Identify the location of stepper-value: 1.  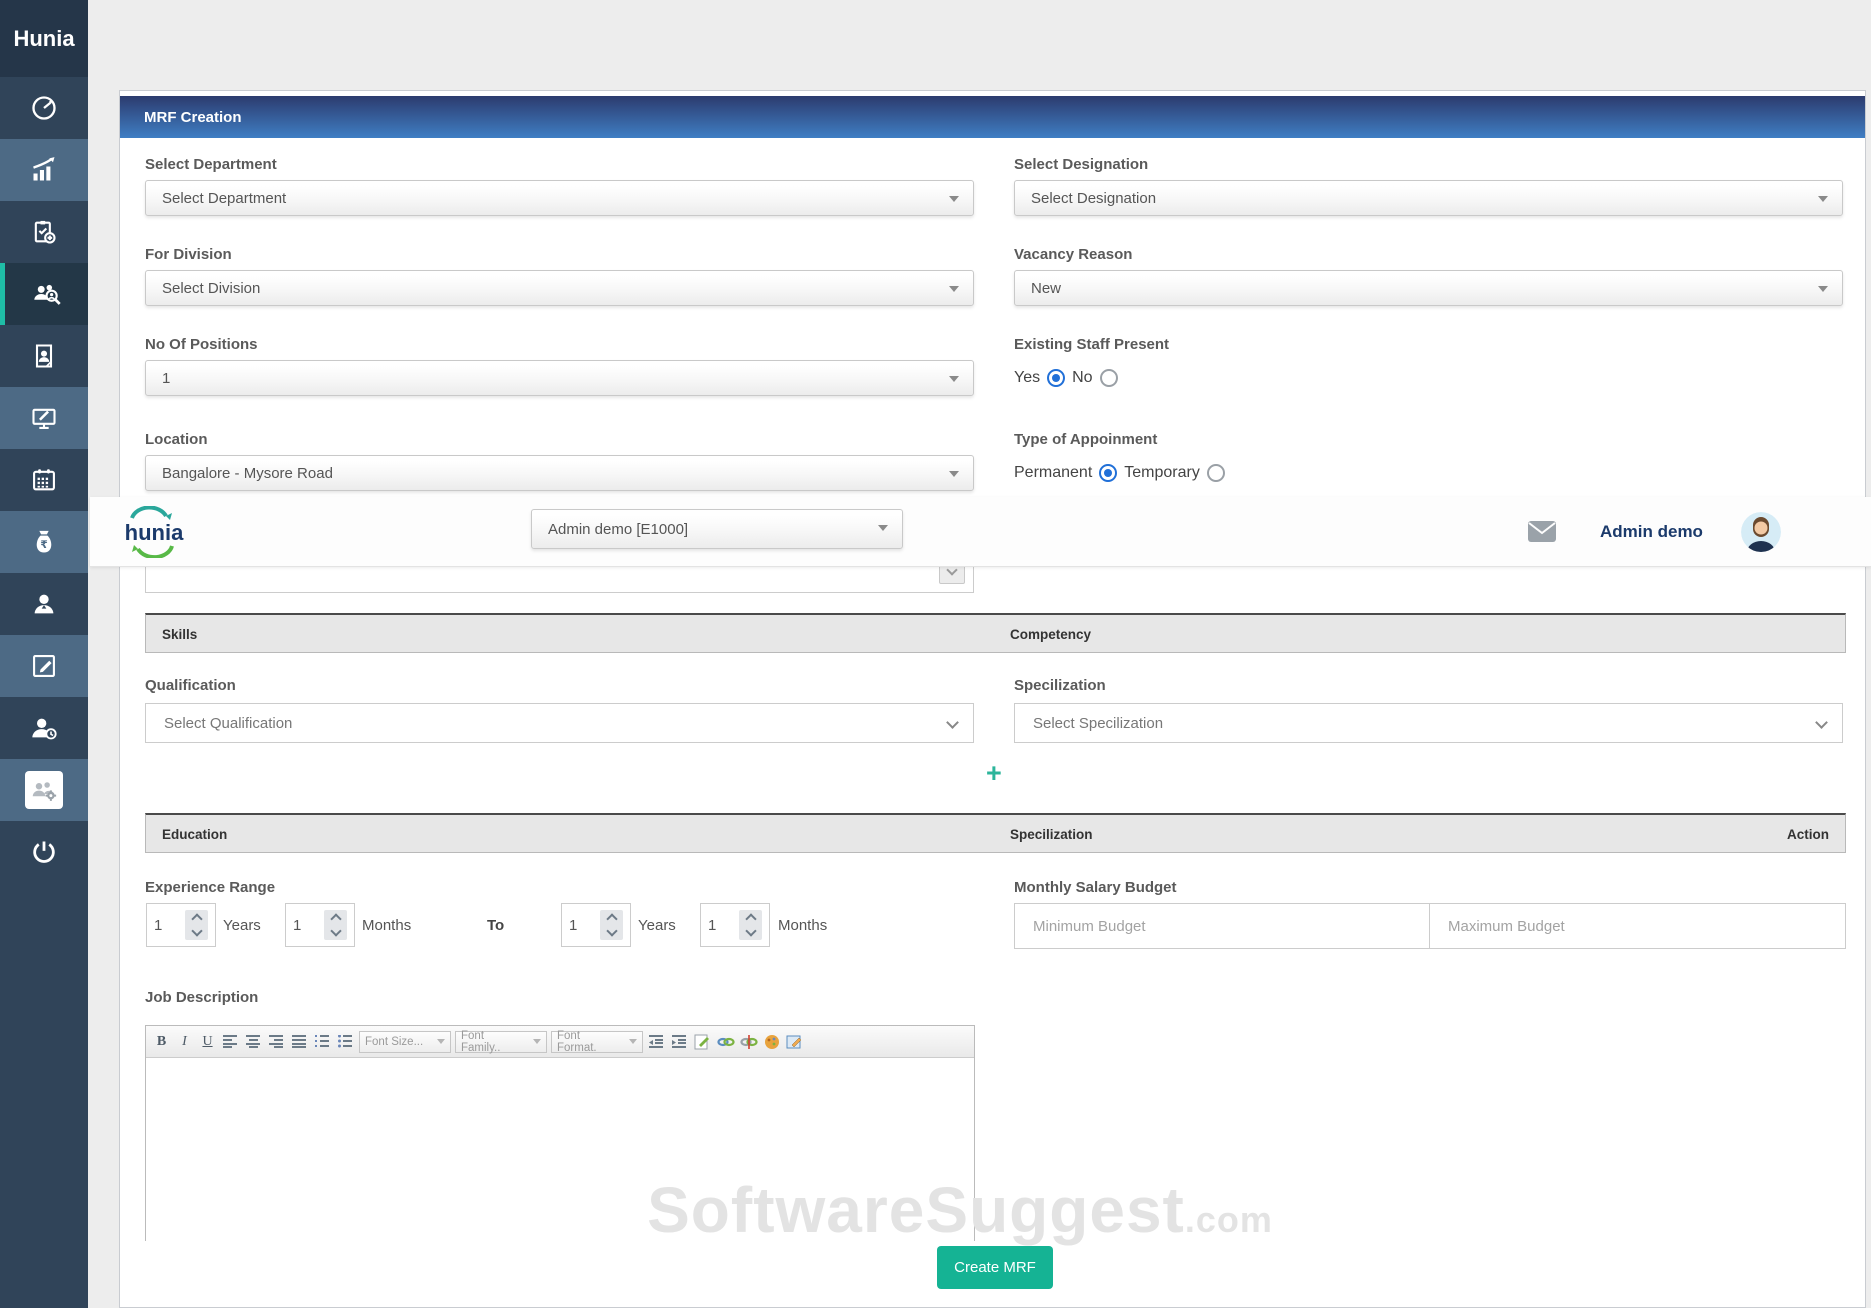
(297, 925).